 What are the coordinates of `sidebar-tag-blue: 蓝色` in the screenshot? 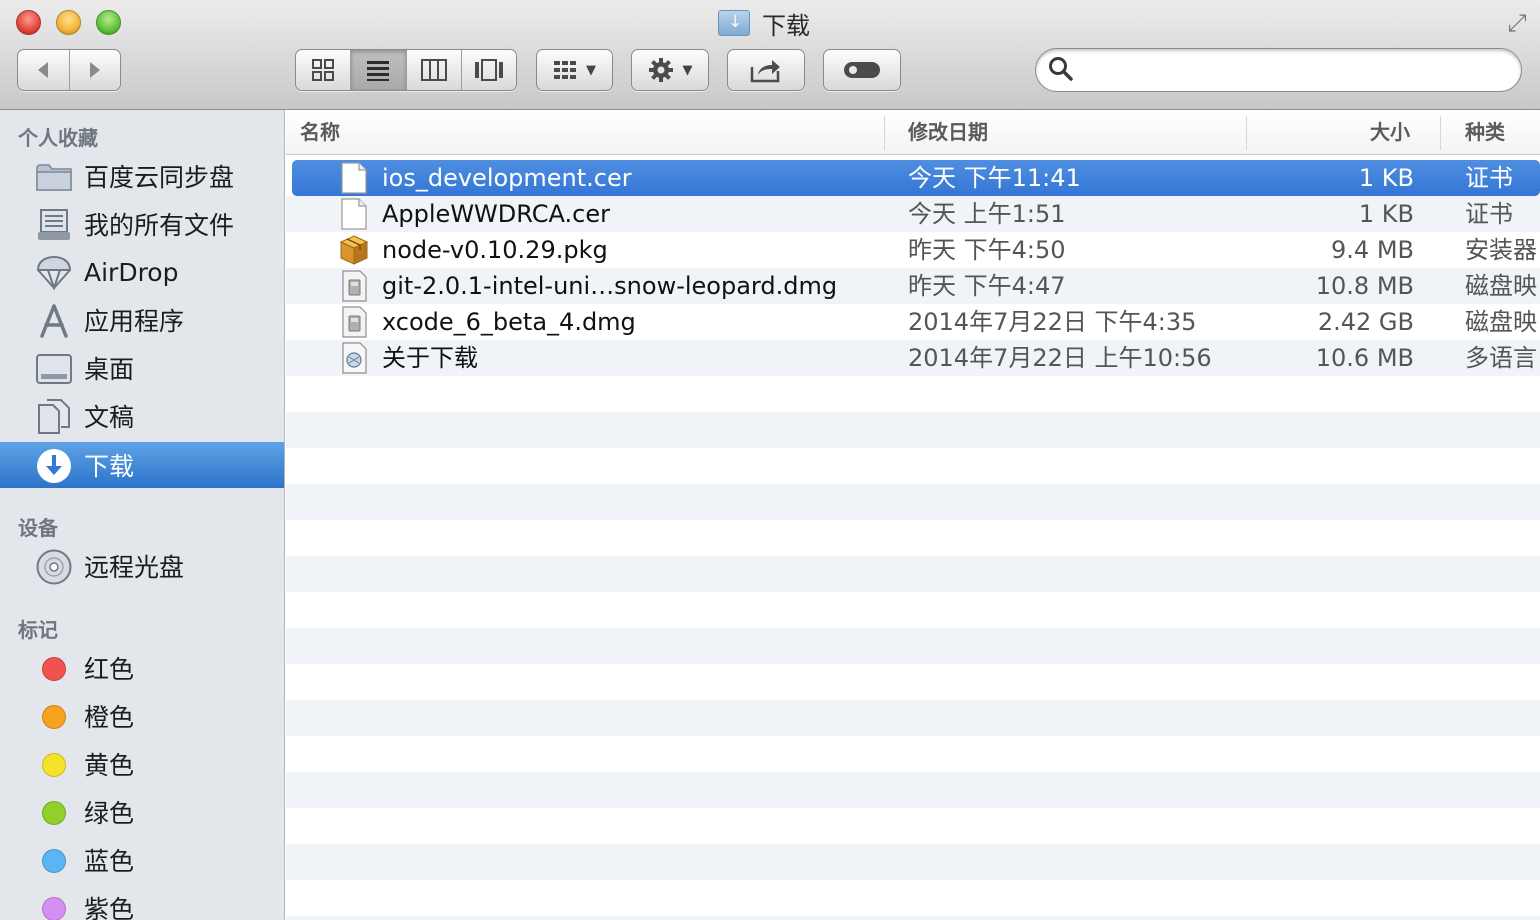 It's located at (142, 860).